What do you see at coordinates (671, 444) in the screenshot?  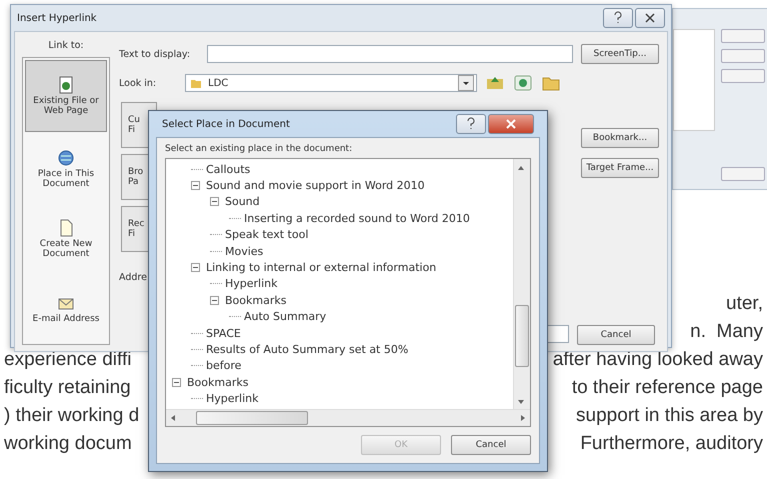 I see `document-text: Furthermore, auditory` at bounding box center [671, 444].